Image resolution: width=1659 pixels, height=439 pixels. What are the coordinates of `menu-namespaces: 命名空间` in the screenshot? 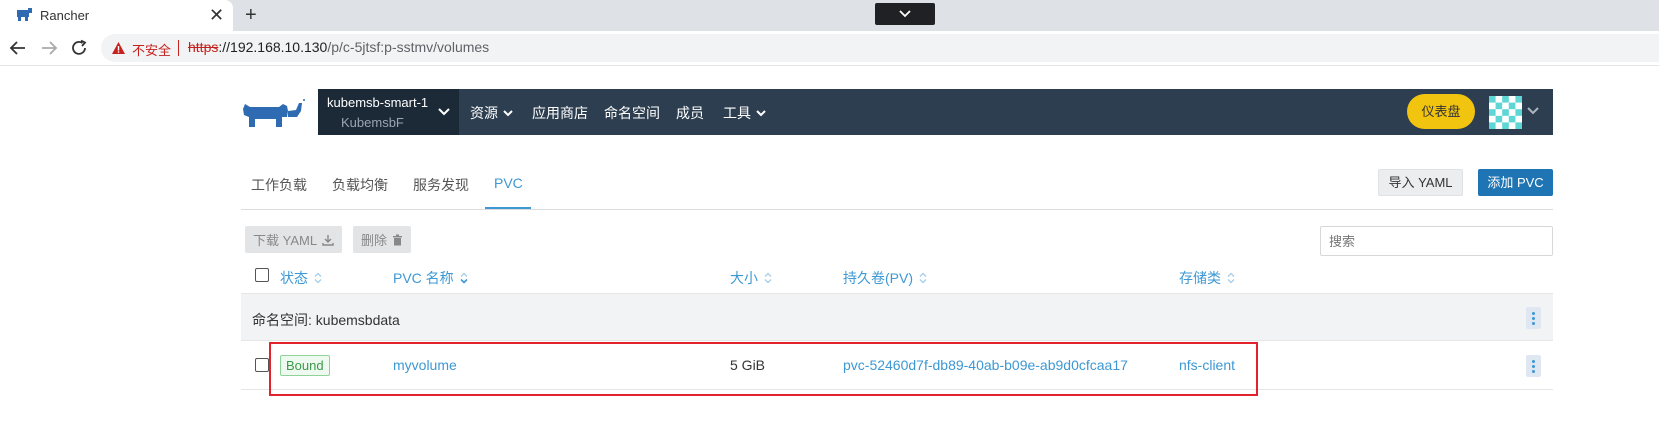 It's located at (632, 113).